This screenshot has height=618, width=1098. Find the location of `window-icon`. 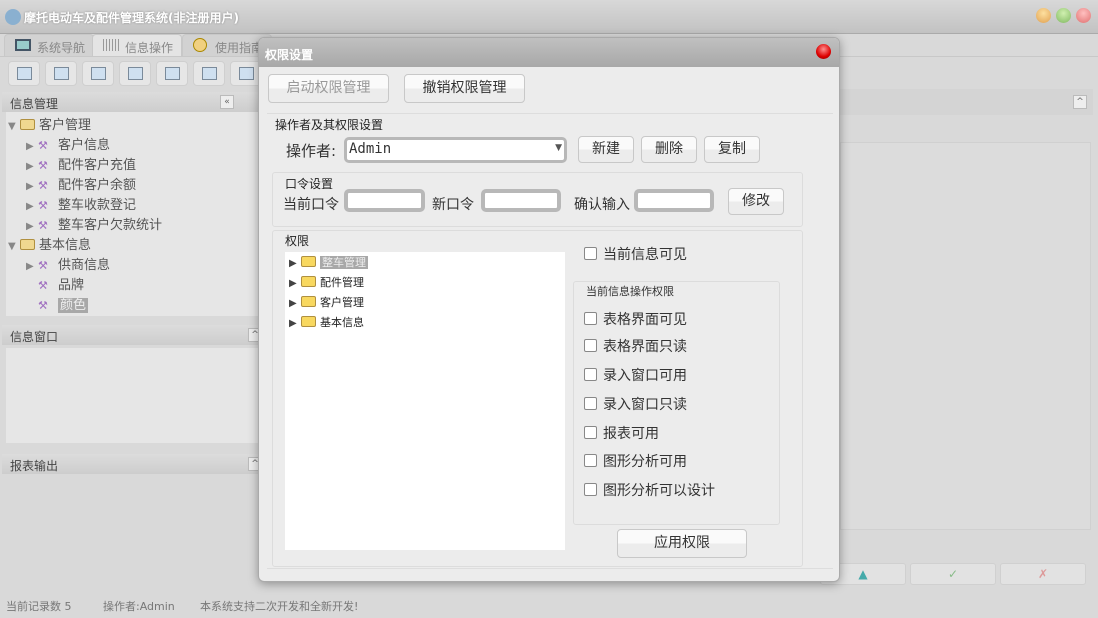

window-icon is located at coordinates (172, 73).